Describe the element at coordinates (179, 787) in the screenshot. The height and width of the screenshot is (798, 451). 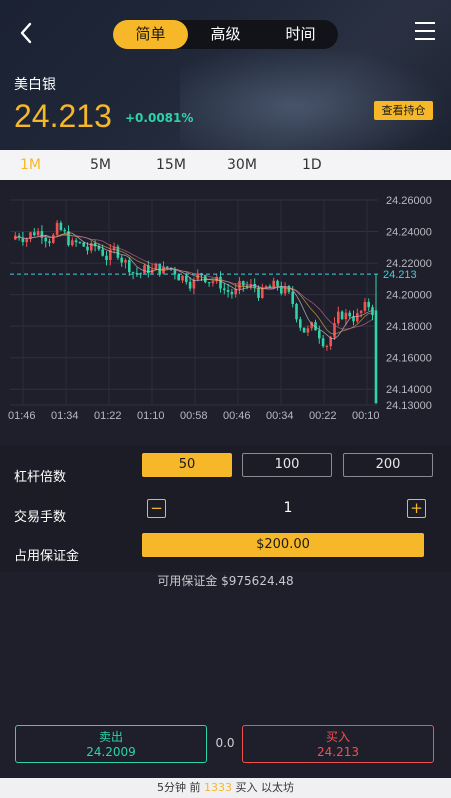
I see `ticker-prefix: 5分钟 前` at that location.